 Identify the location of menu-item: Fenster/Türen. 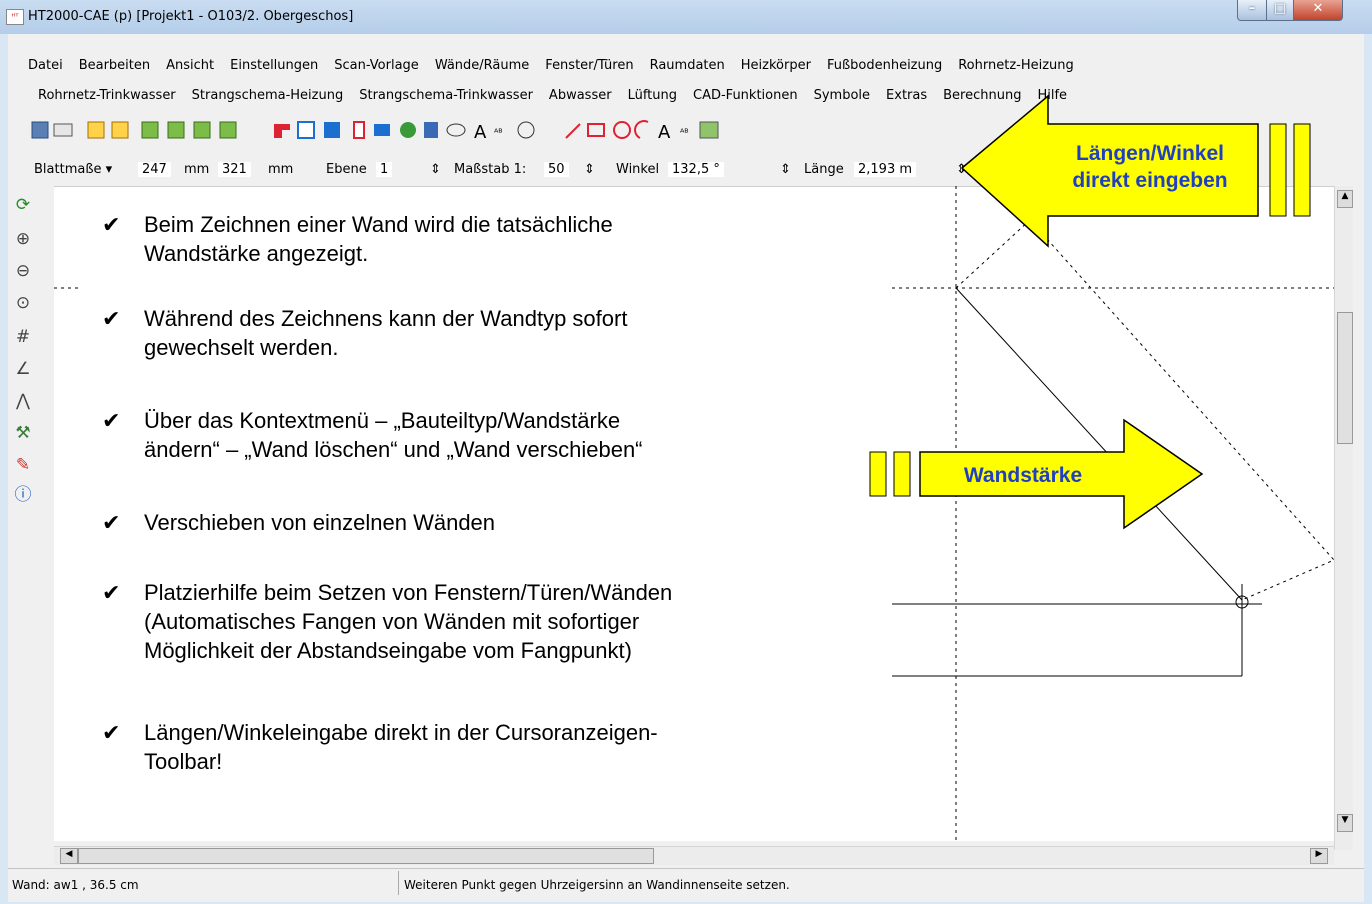
(589, 65).